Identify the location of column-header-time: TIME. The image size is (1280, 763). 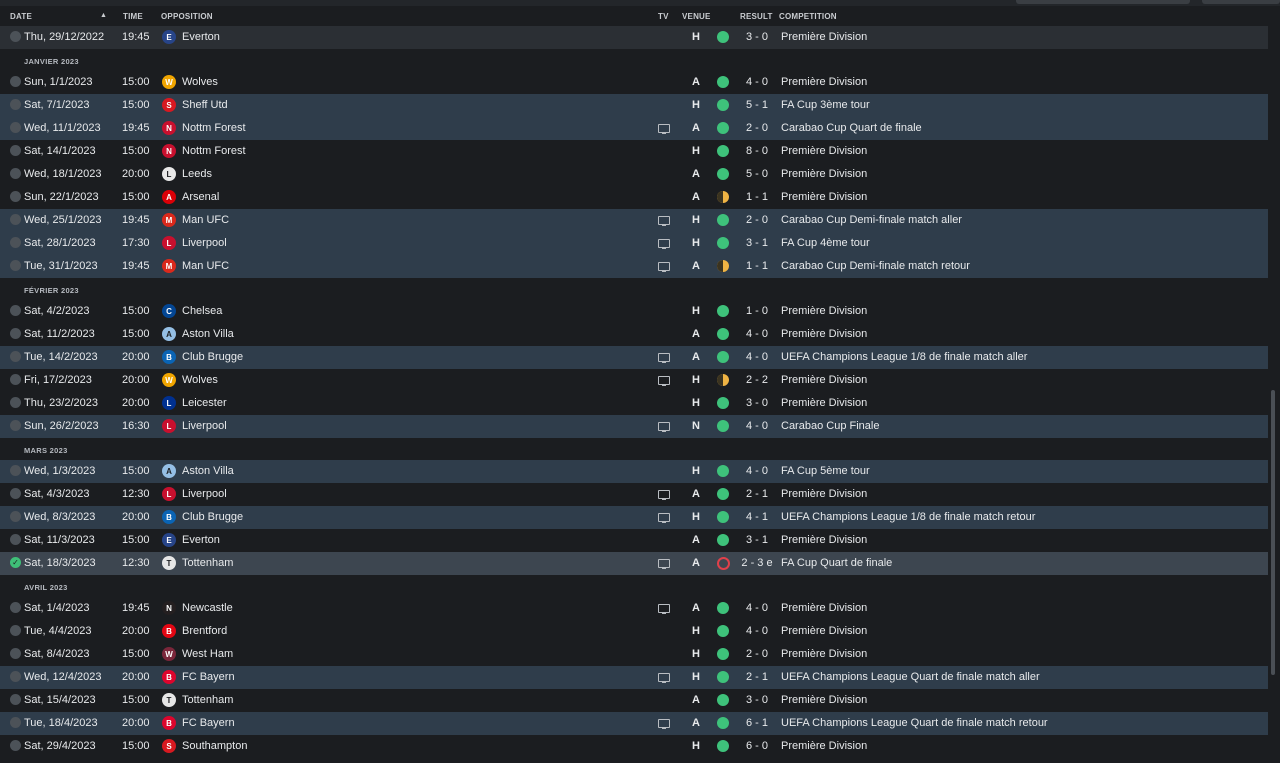
(133, 16).